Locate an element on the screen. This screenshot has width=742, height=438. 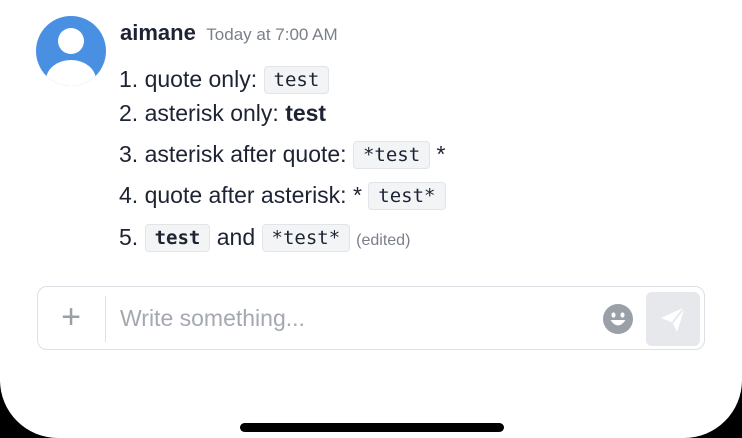
message-line-5: 5. test and *test* (edited) is located at coordinates (264, 239).